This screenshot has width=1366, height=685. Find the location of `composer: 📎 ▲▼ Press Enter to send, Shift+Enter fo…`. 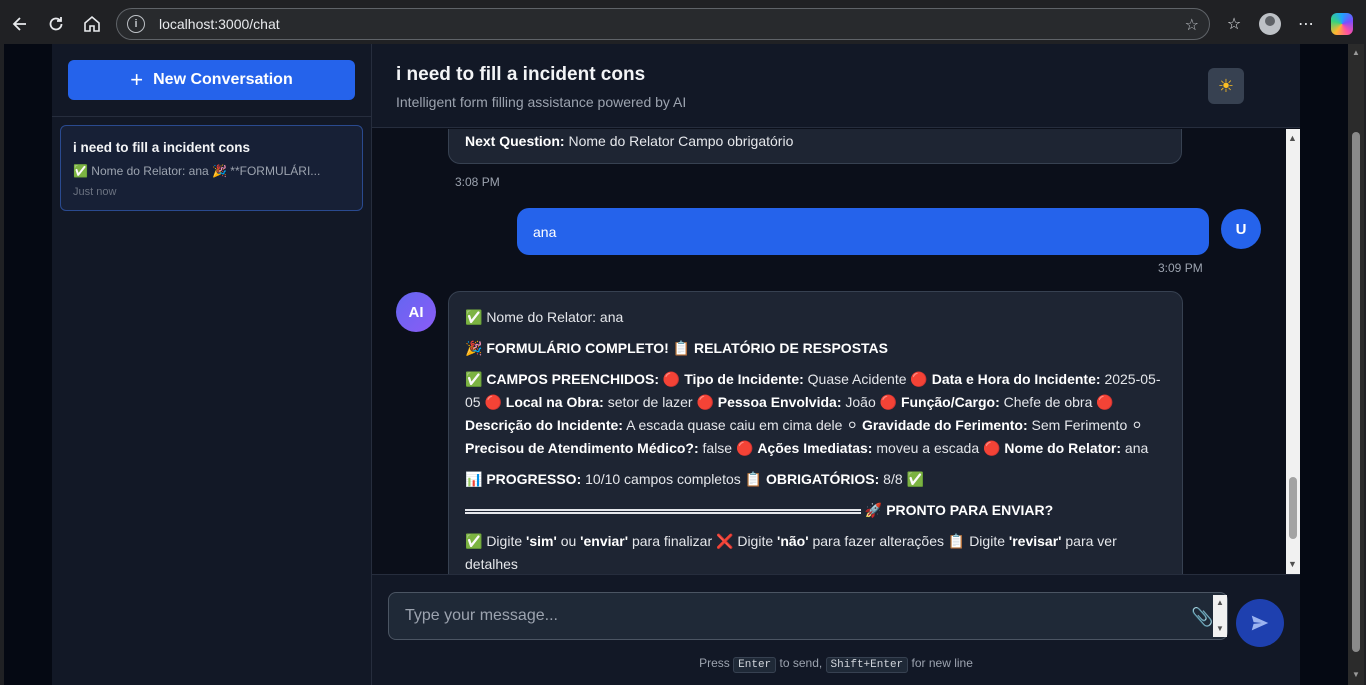

composer: 📎 ▲▼ Press Enter to send, Shift+Enter fo… is located at coordinates (836, 629).